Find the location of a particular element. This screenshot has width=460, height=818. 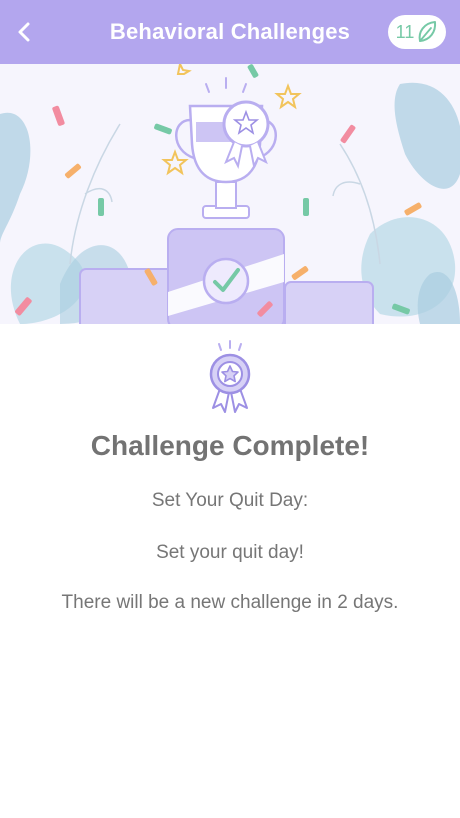

app-header: Behavioral Challenges 11 is located at coordinates (230, 32).